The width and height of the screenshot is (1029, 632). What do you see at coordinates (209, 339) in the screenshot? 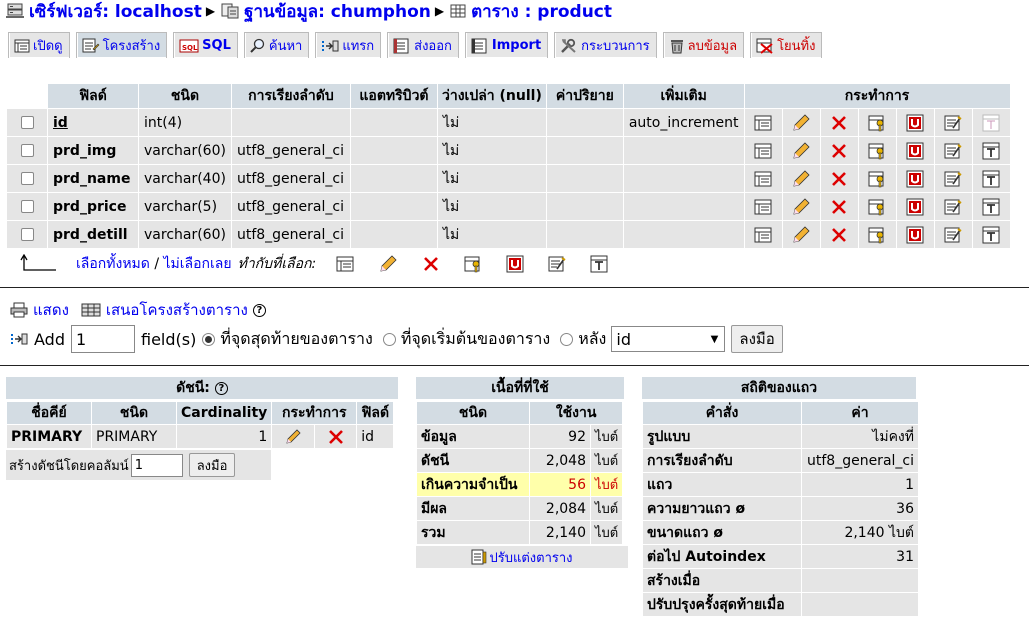
I see `radio-at-end` at bounding box center [209, 339].